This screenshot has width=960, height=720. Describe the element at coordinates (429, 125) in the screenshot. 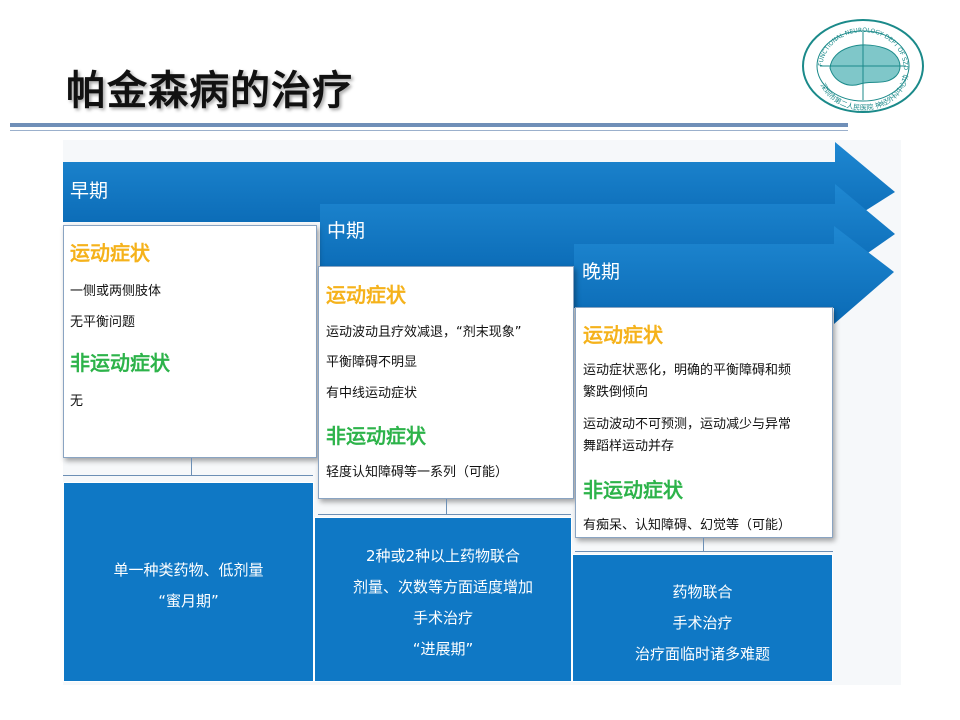

I see `title-underline` at that location.